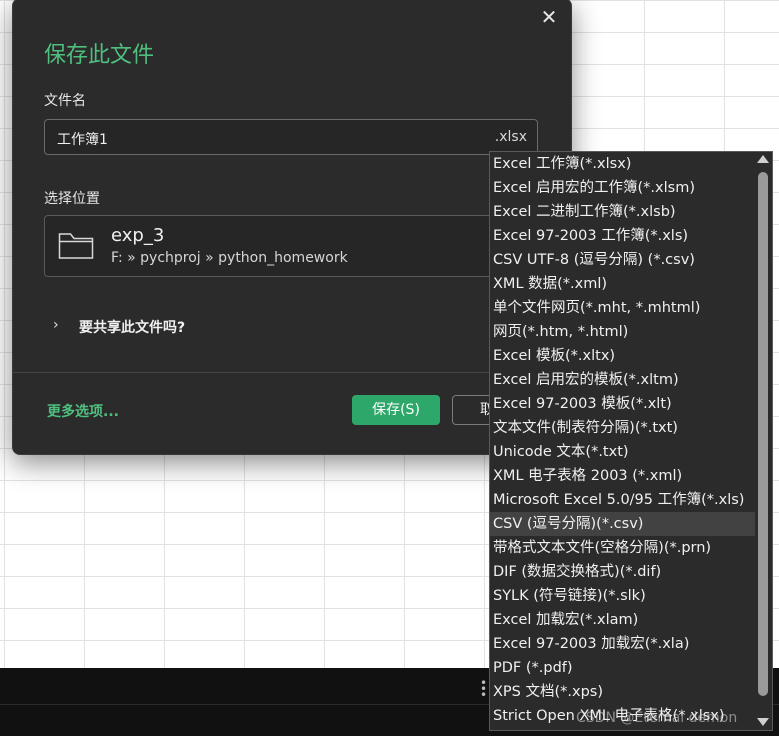 Image resolution: width=779 pixels, height=736 pixels. I want to click on location-name: exp_3, so click(138, 235).